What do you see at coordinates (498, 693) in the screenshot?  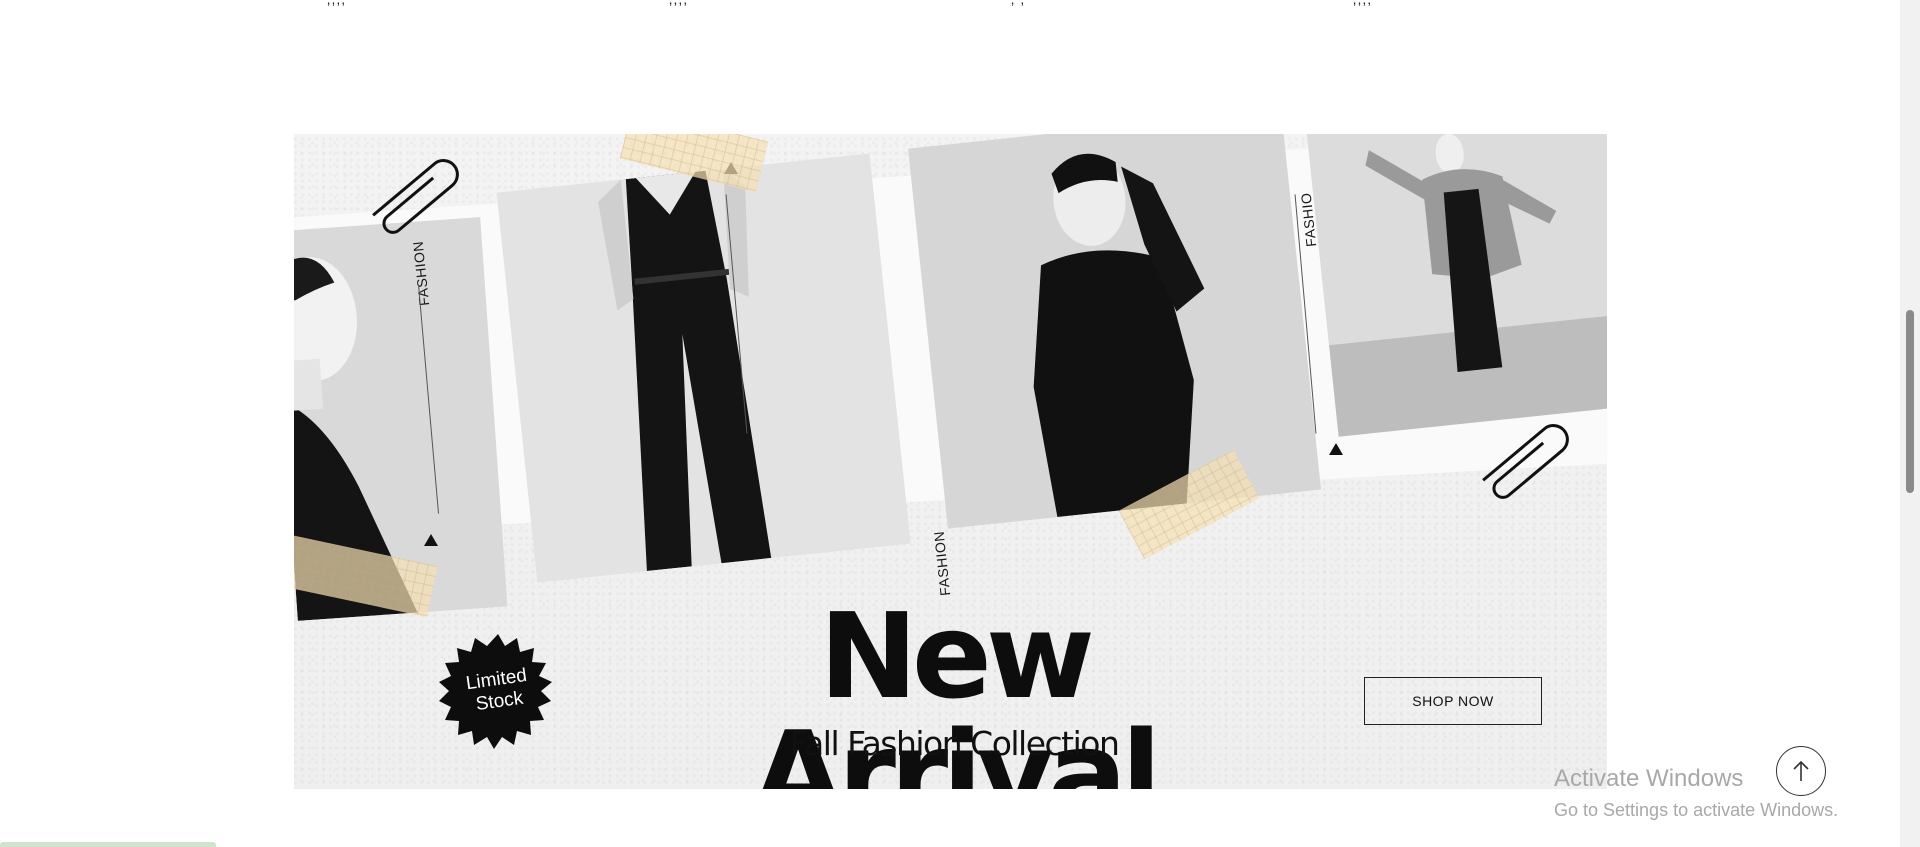 I see `limited-stock-badge: Limited Stock` at bounding box center [498, 693].